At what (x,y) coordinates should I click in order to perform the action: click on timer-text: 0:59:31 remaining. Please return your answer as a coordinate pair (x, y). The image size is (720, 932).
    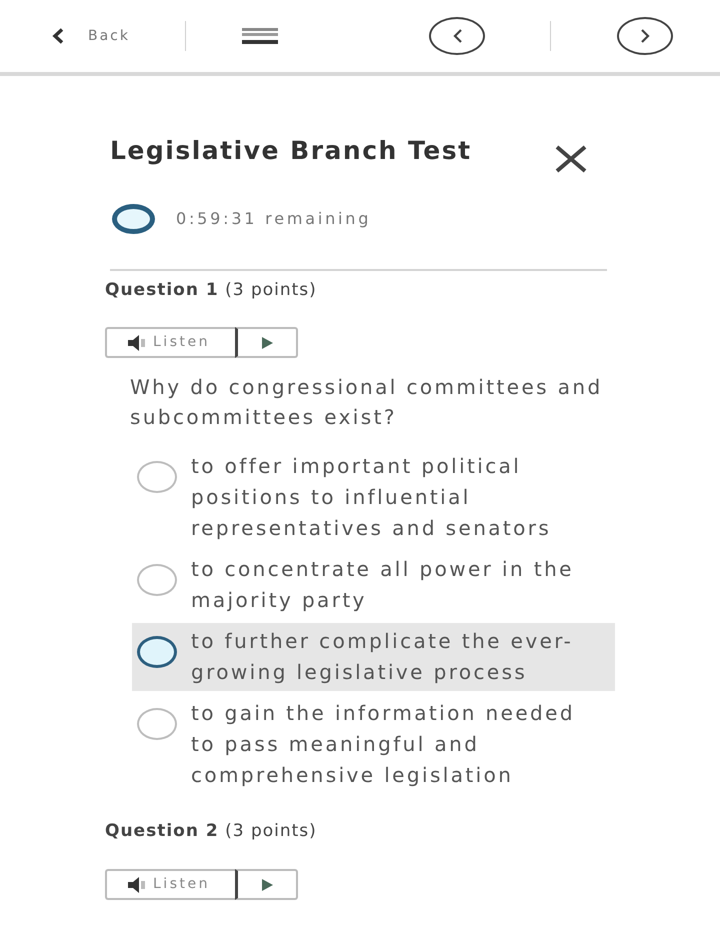
    Looking at the image, I should click on (274, 219).